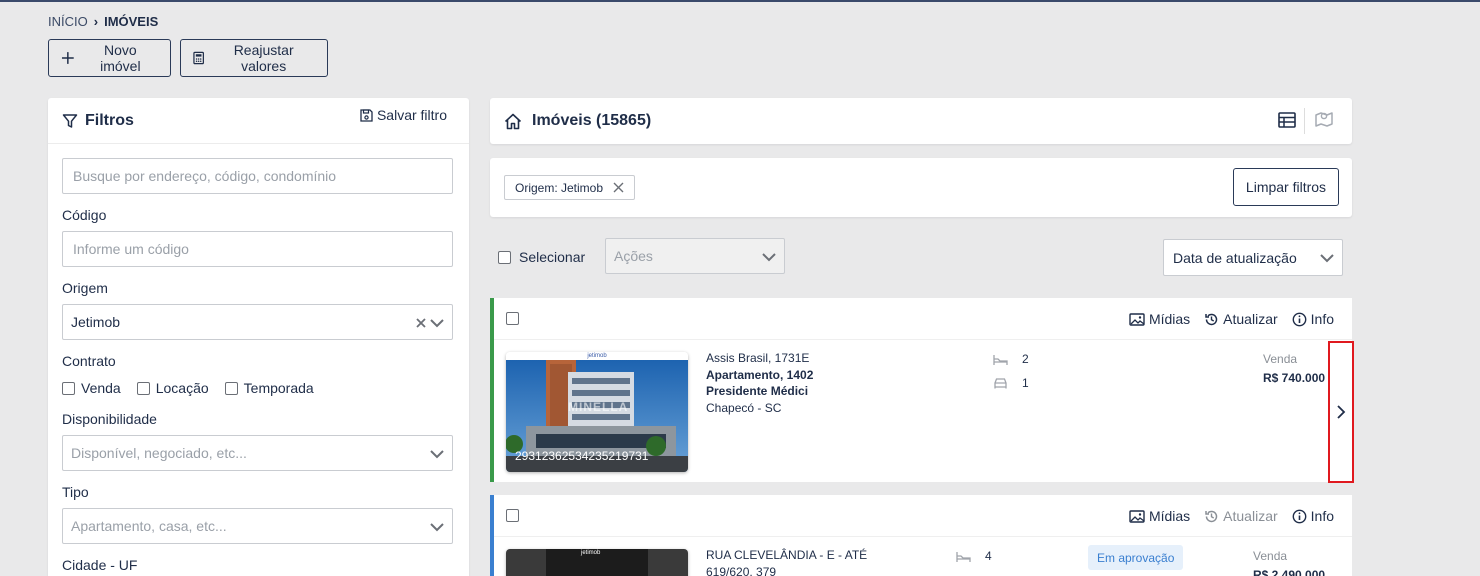 The width and height of the screenshot is (1480, 576). I want to click on breadcrumb-current: IMÓVEIS, so click(131, 21).